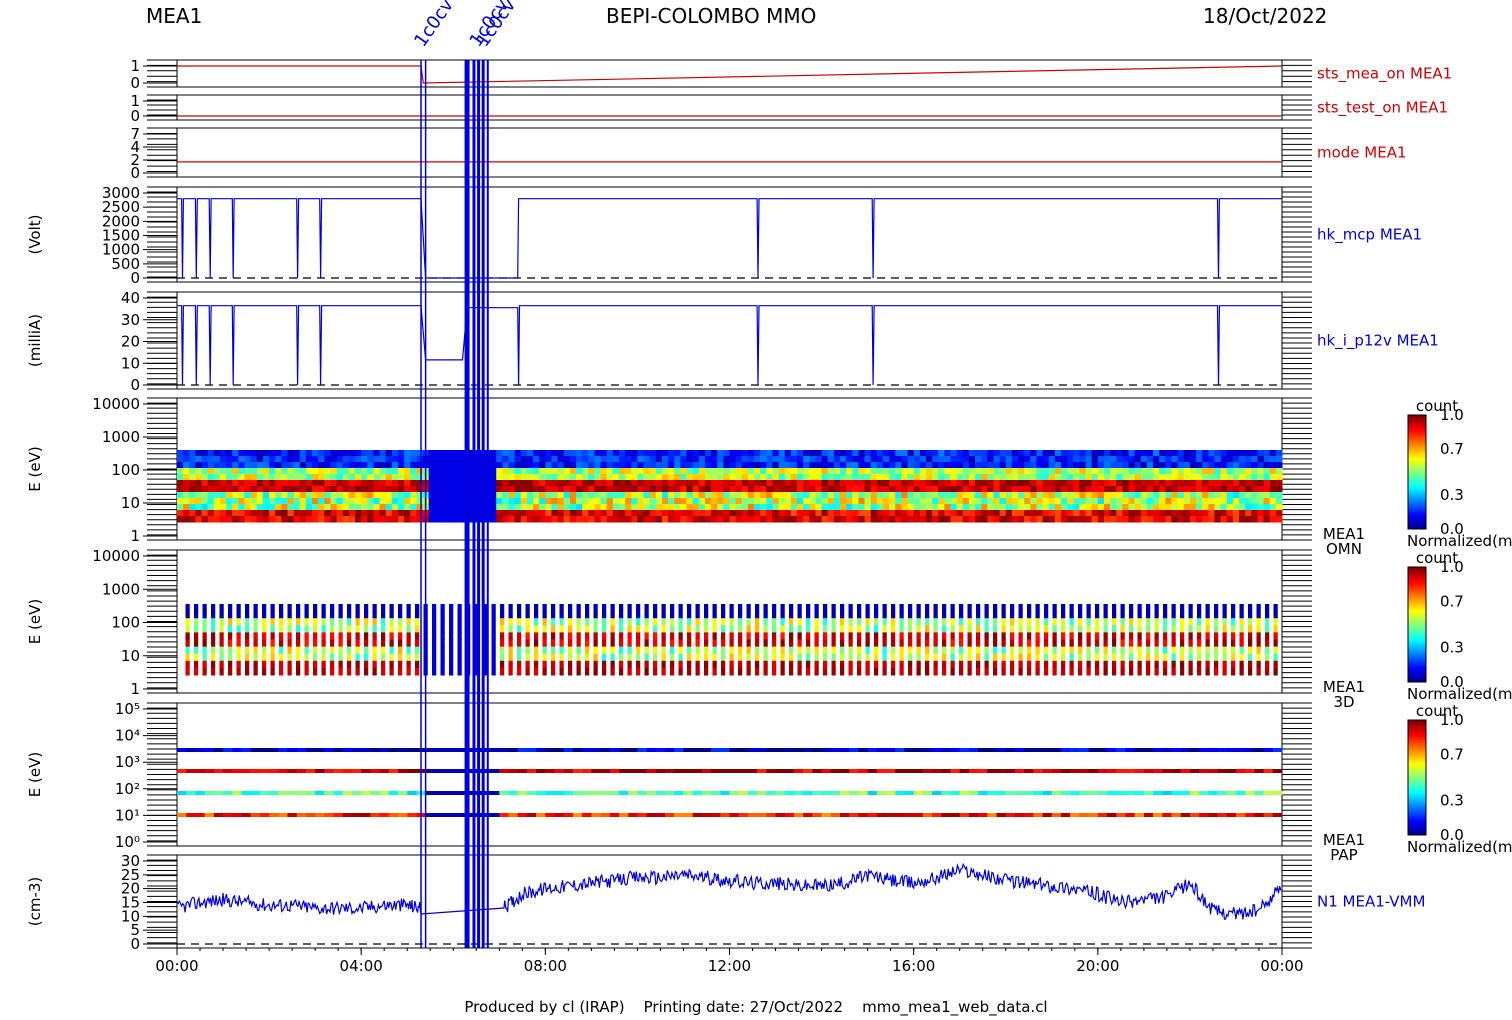  I want to click on y-tick-label: 10¹, so click(127, 815).